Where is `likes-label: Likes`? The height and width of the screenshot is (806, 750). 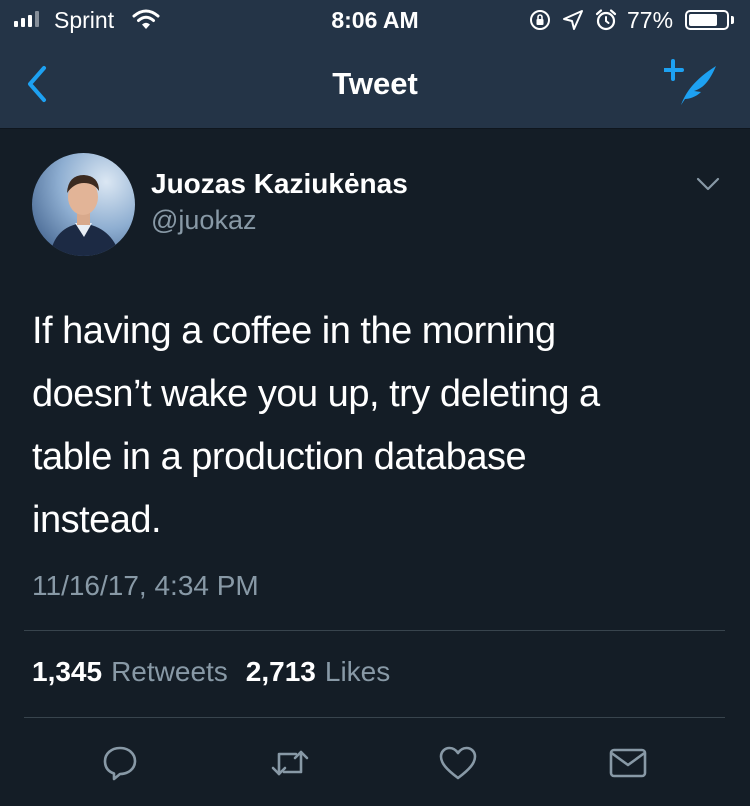 likes-label: Likes is located at coordinates (357, 671).